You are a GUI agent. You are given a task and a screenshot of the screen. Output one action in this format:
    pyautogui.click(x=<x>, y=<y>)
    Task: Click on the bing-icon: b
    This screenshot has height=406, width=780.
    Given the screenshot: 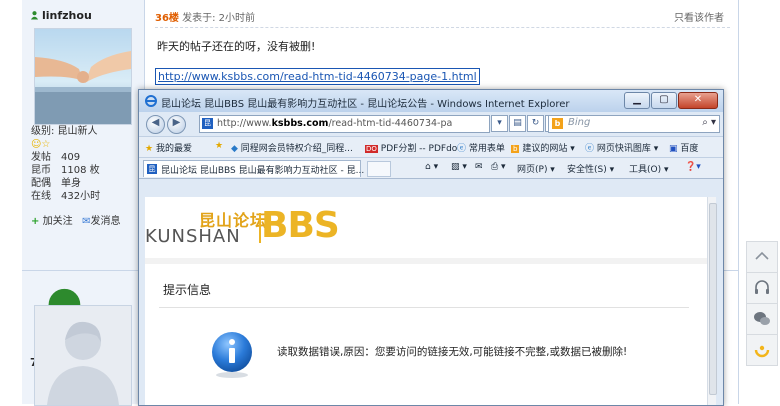 What is the action you would take?
    pyautogui.click(x=557, y=123)
    